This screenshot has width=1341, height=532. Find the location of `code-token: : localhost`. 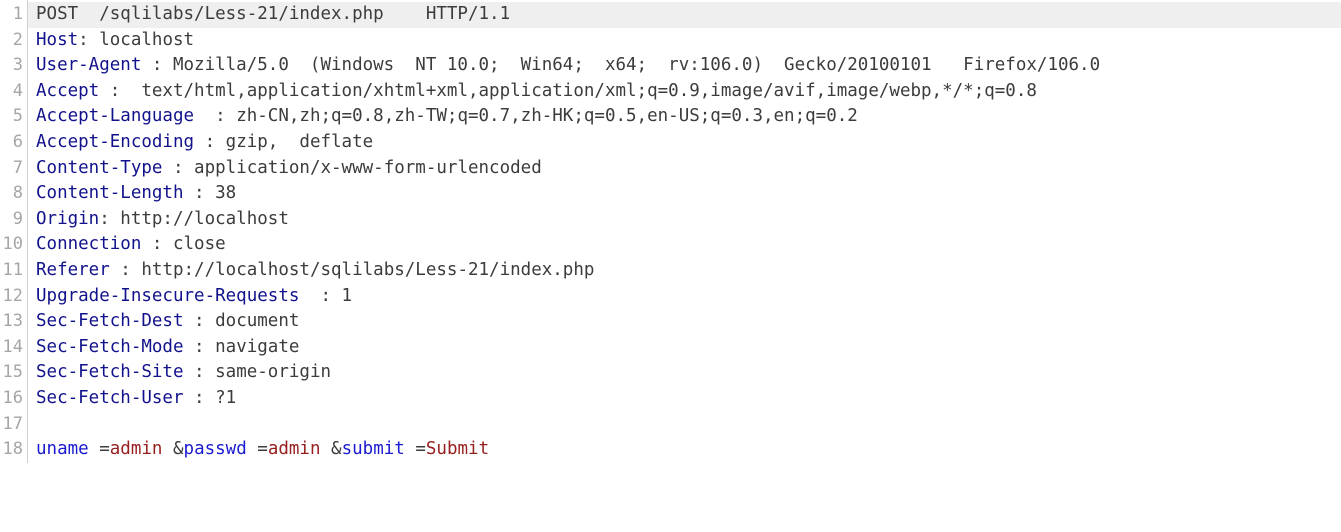

code-token: : localhost is located at coordinates (136, 39).